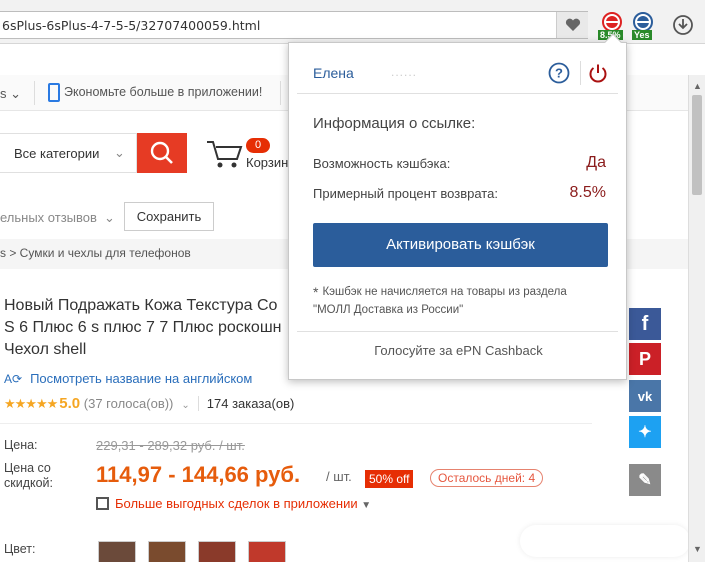 The image size is (705, 562). I want to click on cashback-available-value: Да, so click(596, 162).